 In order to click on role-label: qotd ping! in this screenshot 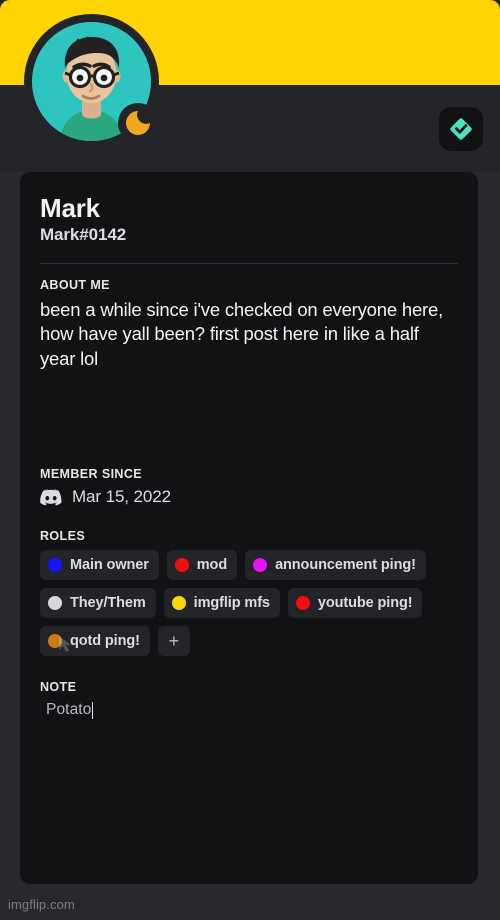, I will do `click(105, 641)`.